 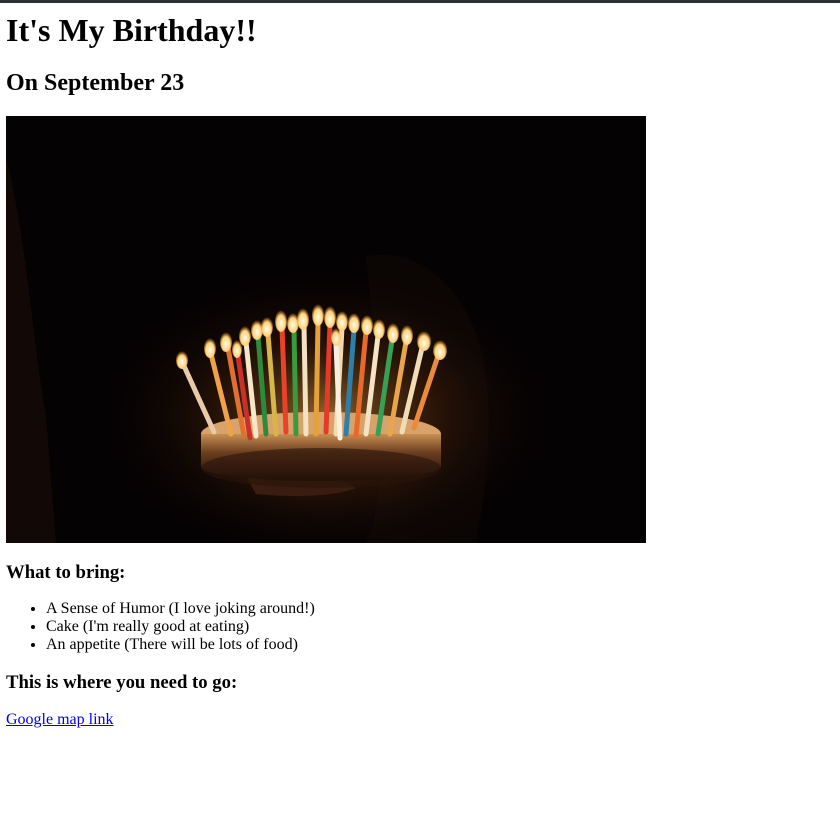 I want to click on list-item: Cake (I'm really good at eating), so click(x=440, y=627).